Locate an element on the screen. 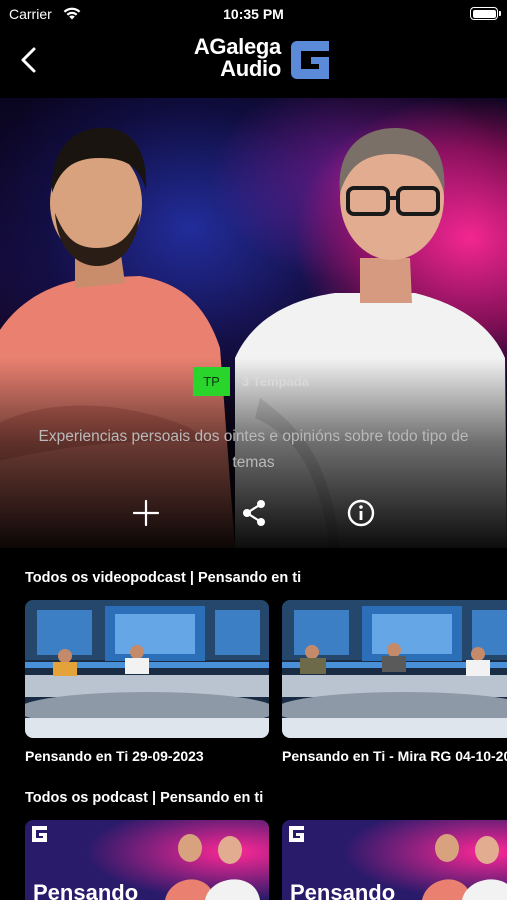  info-button is located at coordinates (361, 513).